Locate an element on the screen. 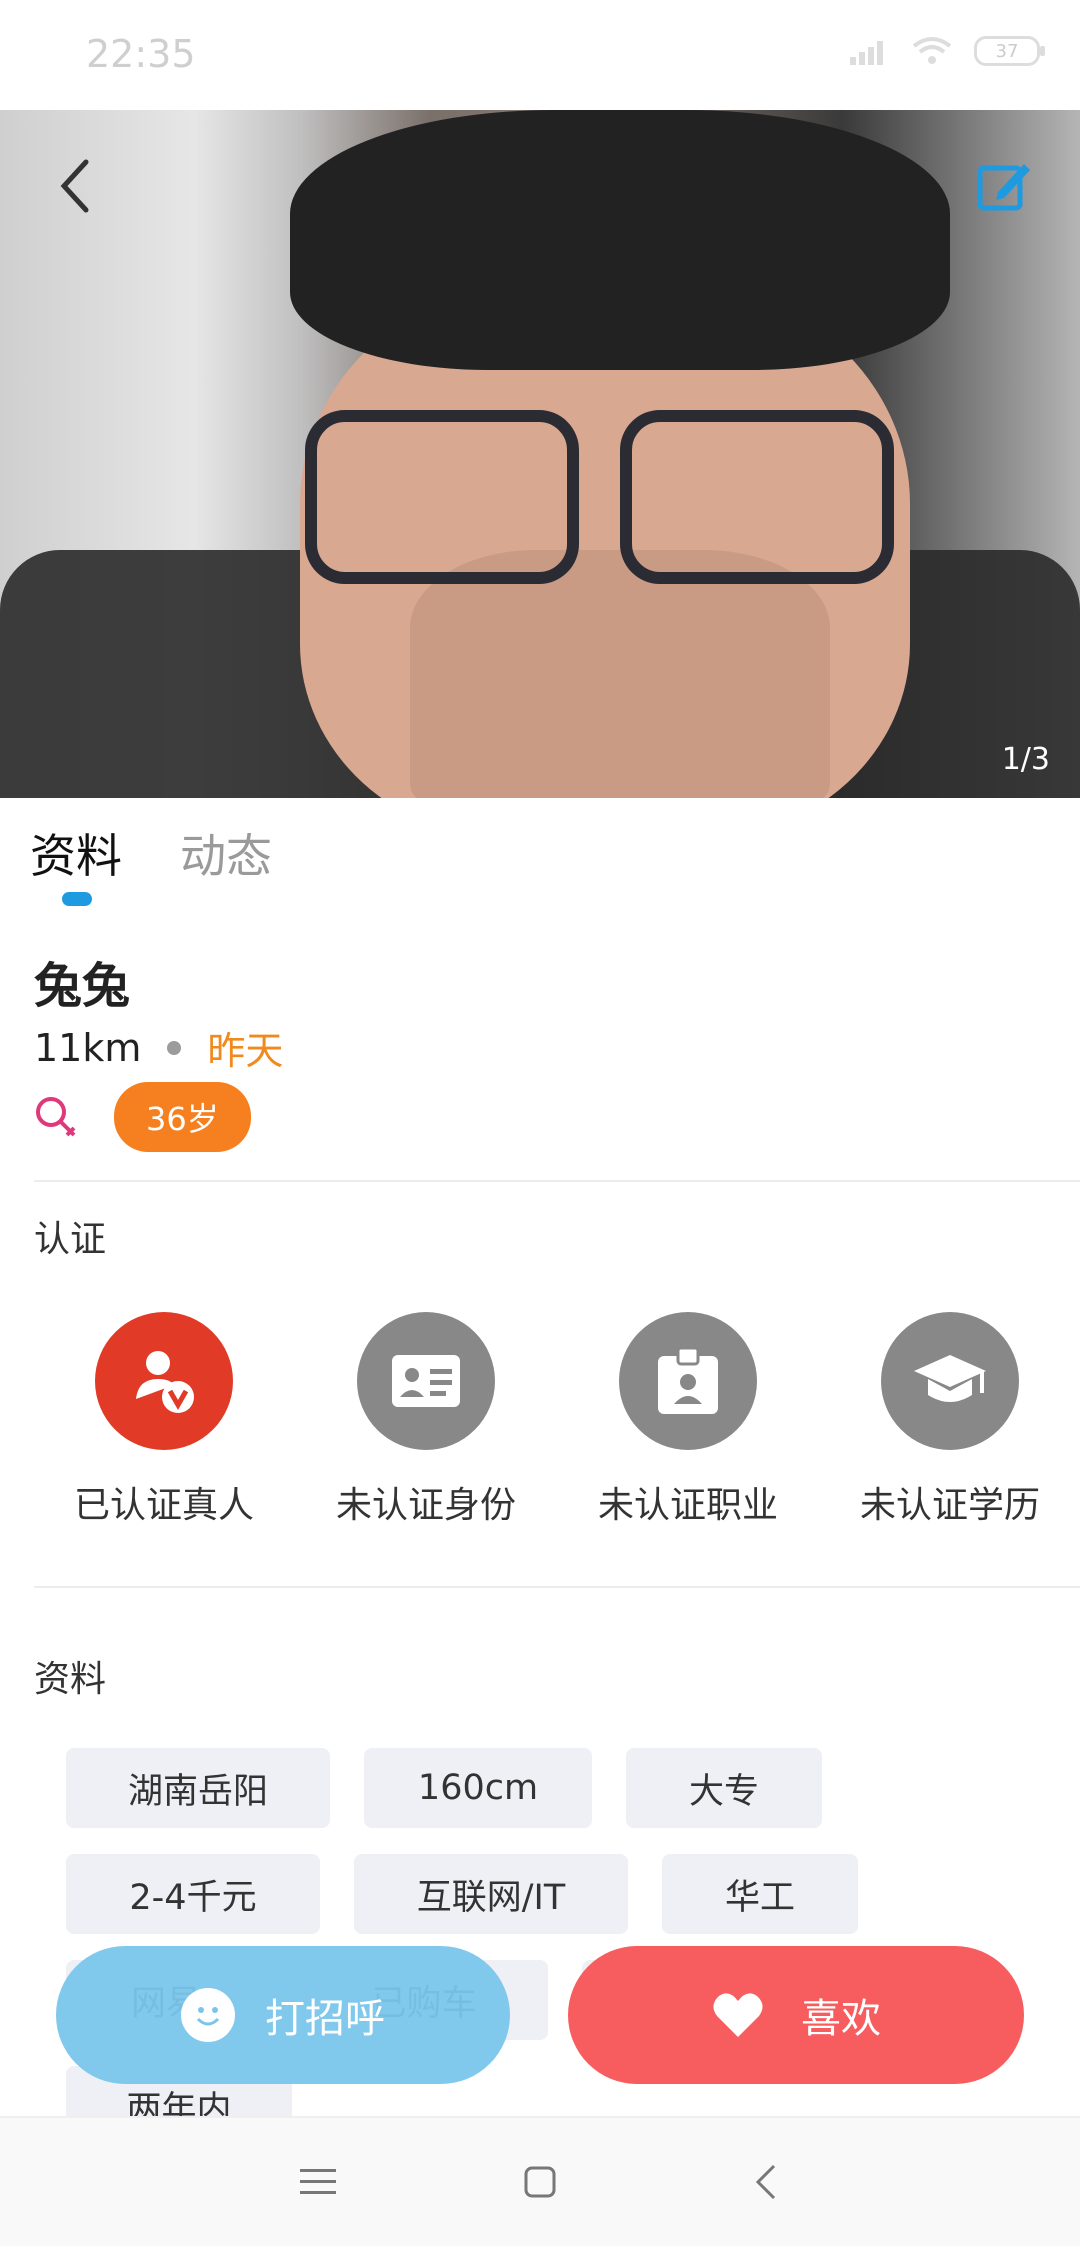  photo-hair is located at coordinates (620, 240).